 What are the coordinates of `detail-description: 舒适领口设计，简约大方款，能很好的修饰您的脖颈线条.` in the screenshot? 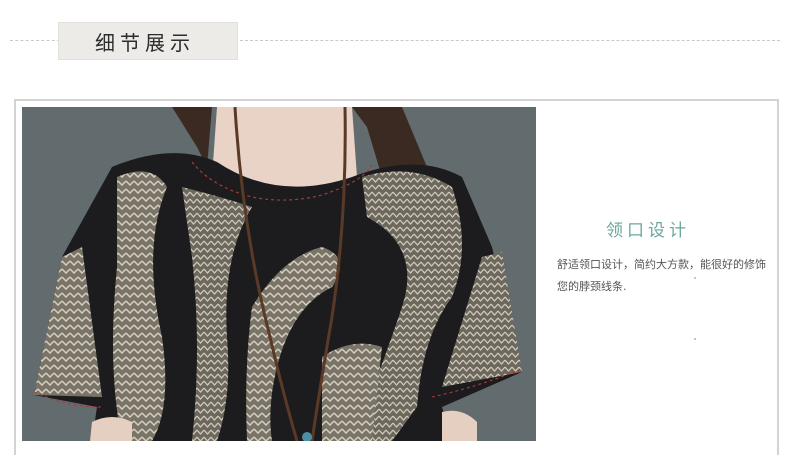 It's located at (661, 275).